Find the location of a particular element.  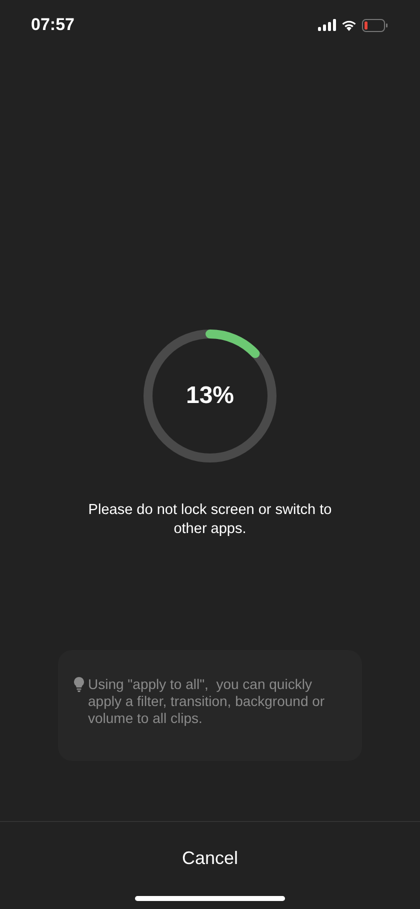

warning-message: Please do not lock screen or switch to other apps. is located at coordinates (210, 520).